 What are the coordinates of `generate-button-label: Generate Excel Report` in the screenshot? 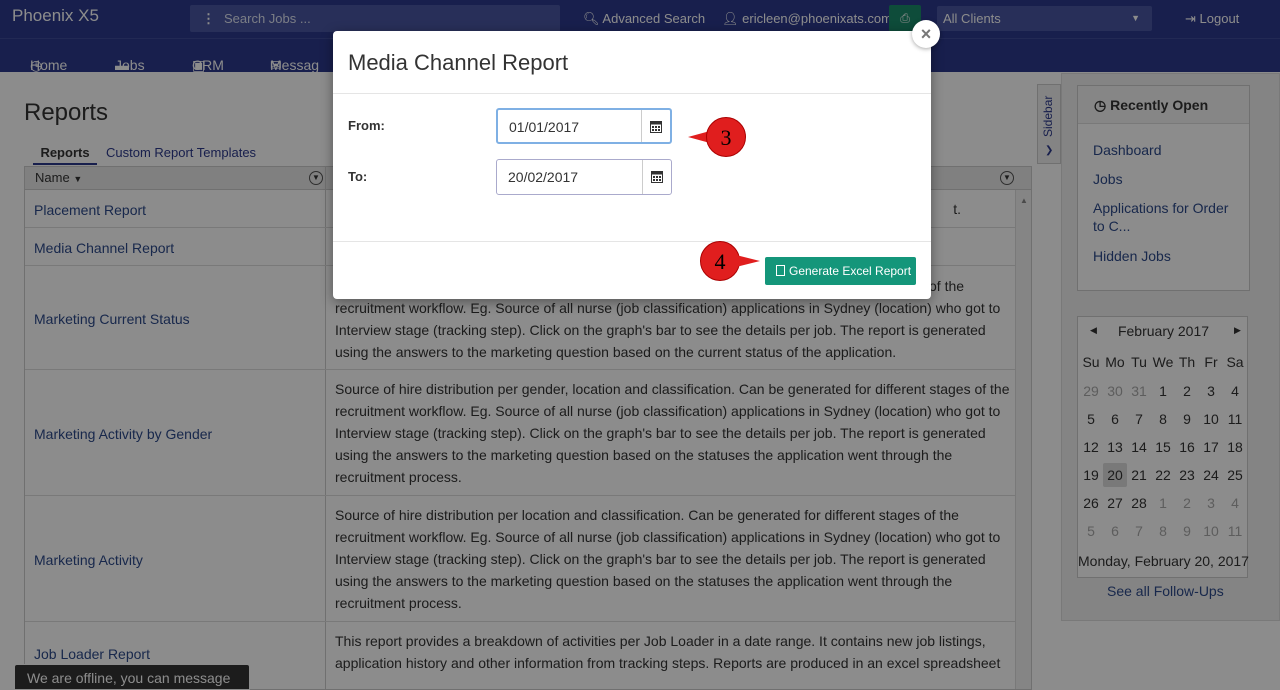 It's located at (850, 271).